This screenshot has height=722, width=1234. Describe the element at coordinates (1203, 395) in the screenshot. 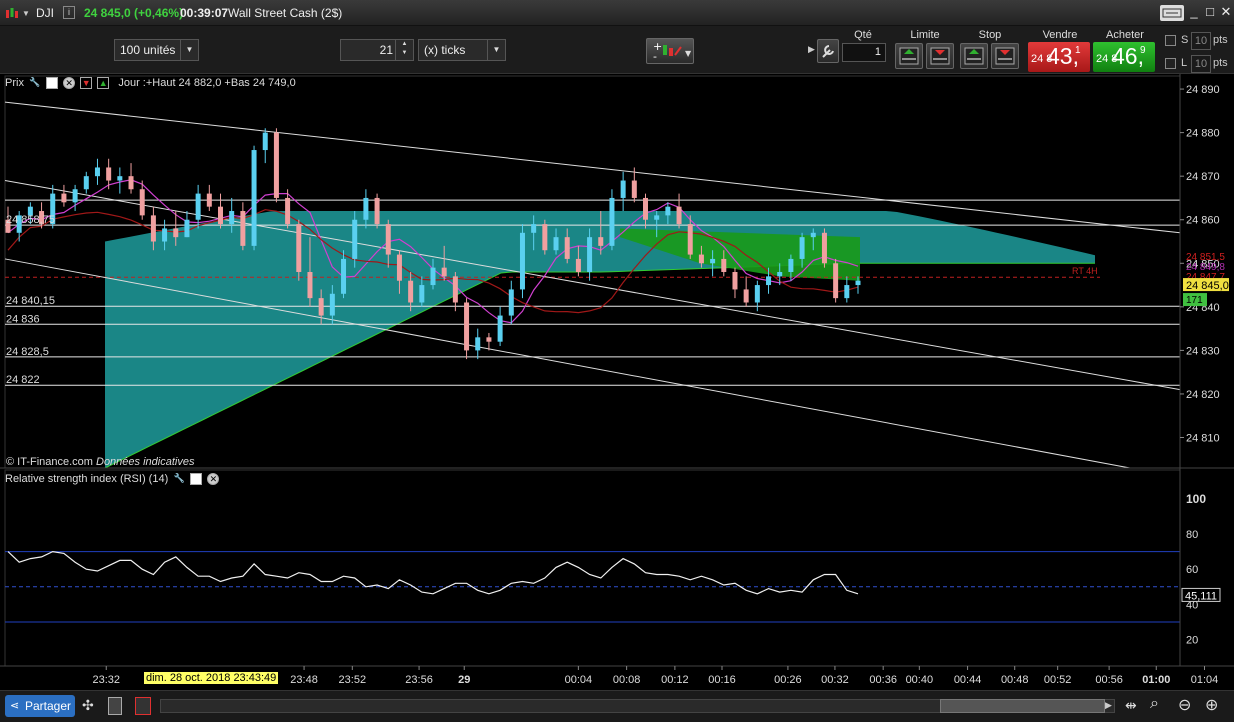

I see `y-tick-label: 24 820` at that location.